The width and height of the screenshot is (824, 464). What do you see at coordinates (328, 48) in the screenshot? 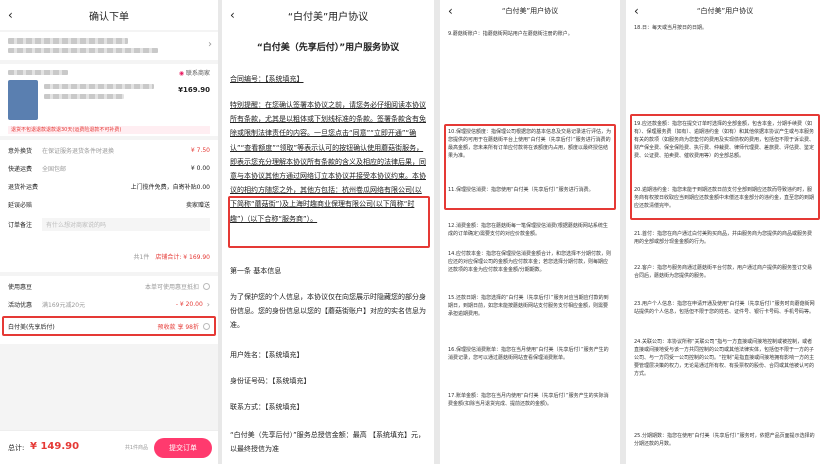
I see `agreement-heading: “白付美（先享后付）”用户服务协议` at bounding box center [328, 48].